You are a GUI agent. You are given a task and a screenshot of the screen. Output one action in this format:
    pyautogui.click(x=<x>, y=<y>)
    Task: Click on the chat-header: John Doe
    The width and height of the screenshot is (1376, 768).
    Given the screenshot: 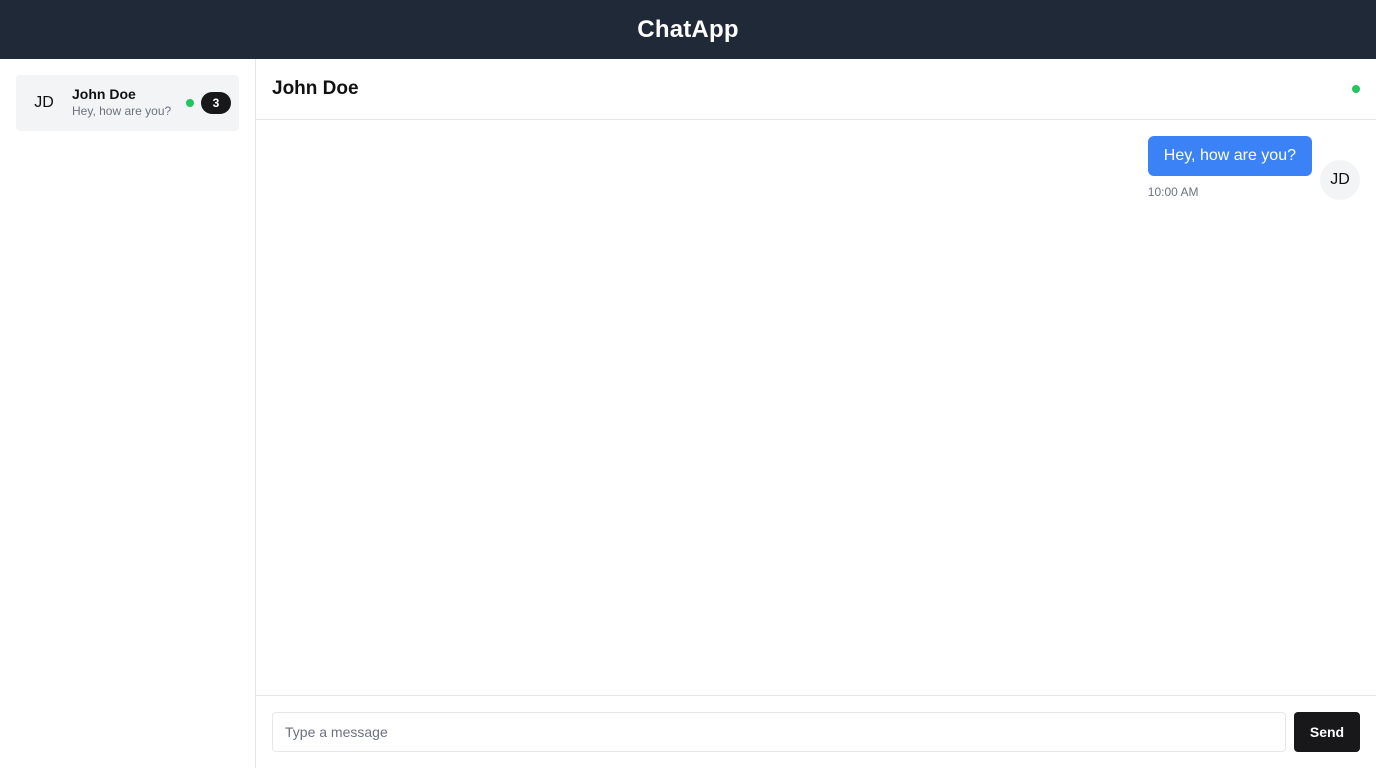 What is the action you would take?
    pyautogui.click(x=816, y=89)
    